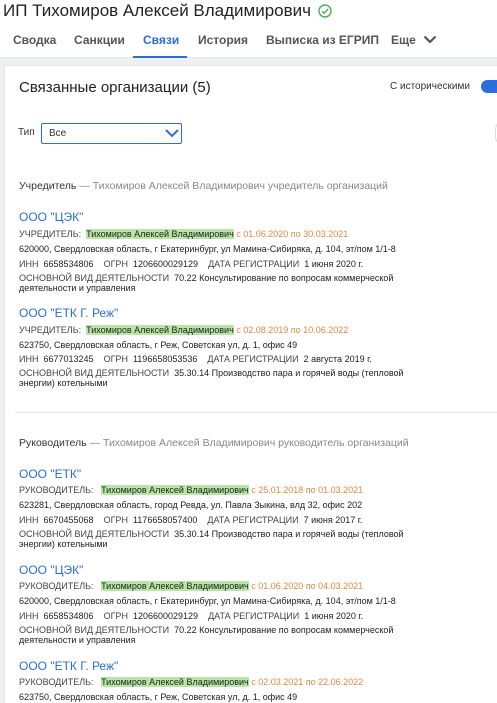 The width and height of the screenshot is (497, 703). What do you see at coordinates (306, 586) in the screenshot?
I see `role-period: с 01.06.2020 по 04.03.2021` at bounding box center [306, 586].